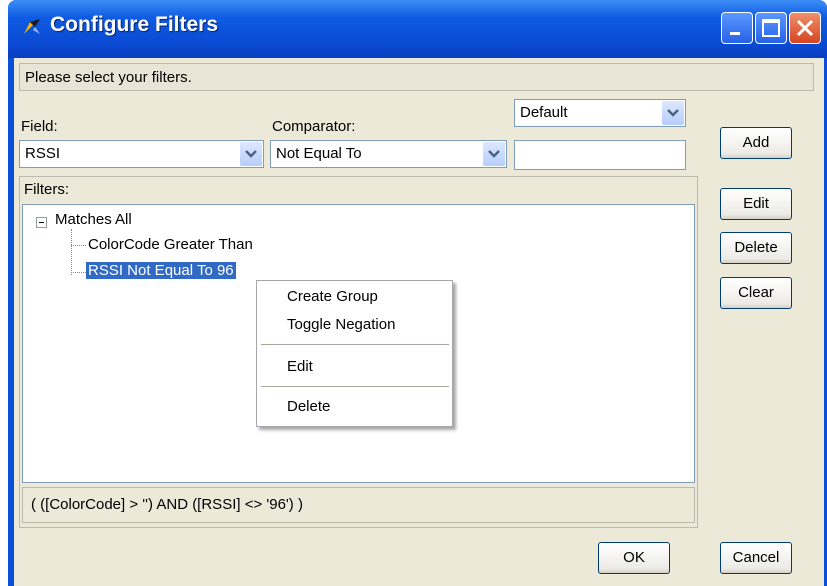  I want to click on menu-item-create-group: Create Group, so click(332, 296).